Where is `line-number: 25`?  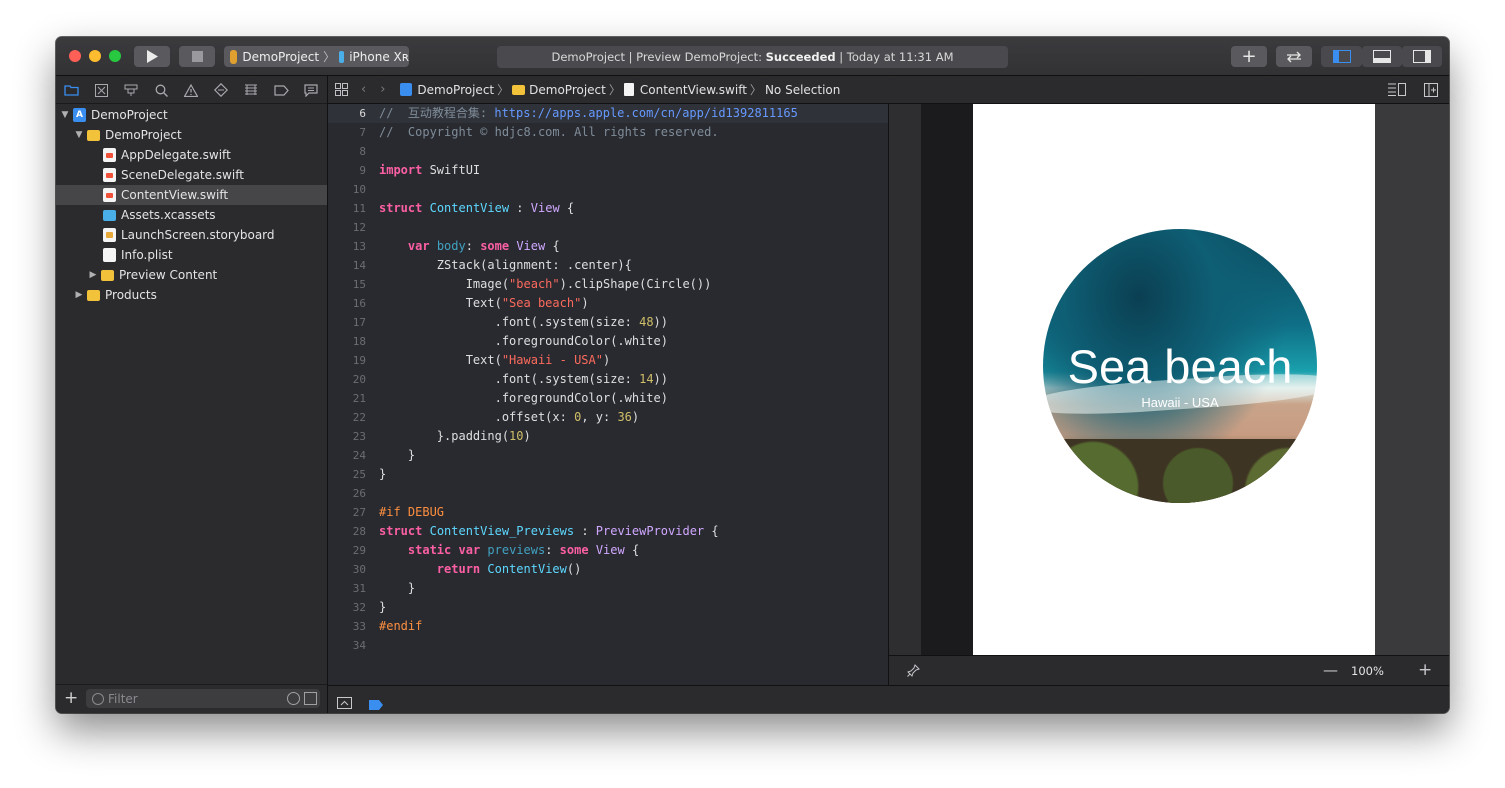
line-number: 25 is located at coordinates (359, 474).